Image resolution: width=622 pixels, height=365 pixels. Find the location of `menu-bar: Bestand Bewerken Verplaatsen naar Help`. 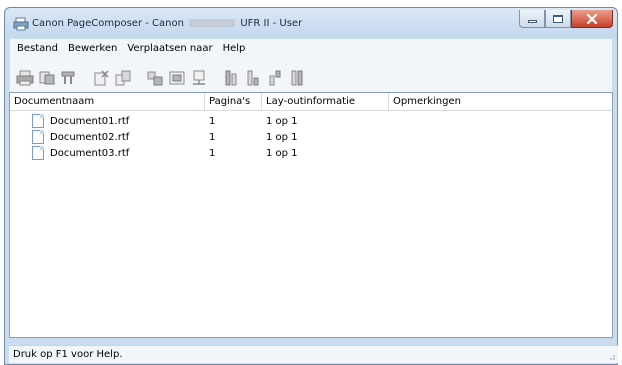

menu-bar: Bestand Bewerken Verplaatsen naar Help is located at coordinates (311, 48).